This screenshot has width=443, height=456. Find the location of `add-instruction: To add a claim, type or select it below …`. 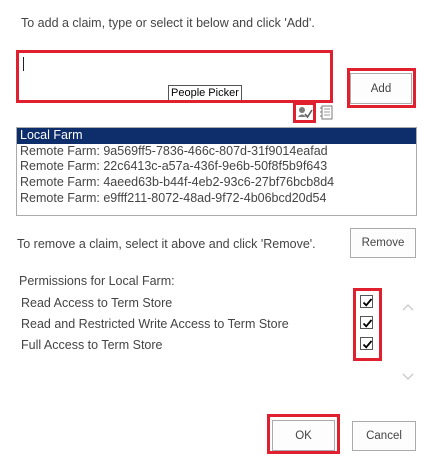

add-instruction: To add a claim, type or select it below … is located at coordinates (168, 23).